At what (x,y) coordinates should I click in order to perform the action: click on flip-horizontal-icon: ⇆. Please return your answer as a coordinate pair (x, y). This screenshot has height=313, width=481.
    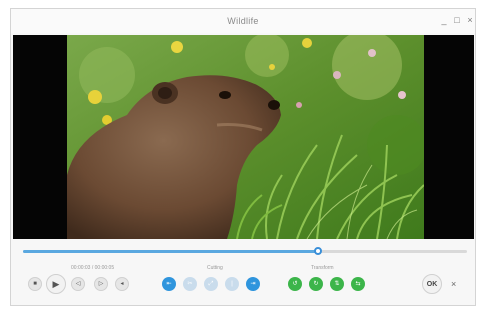
    Looking at the image, I should click on (358, 284).